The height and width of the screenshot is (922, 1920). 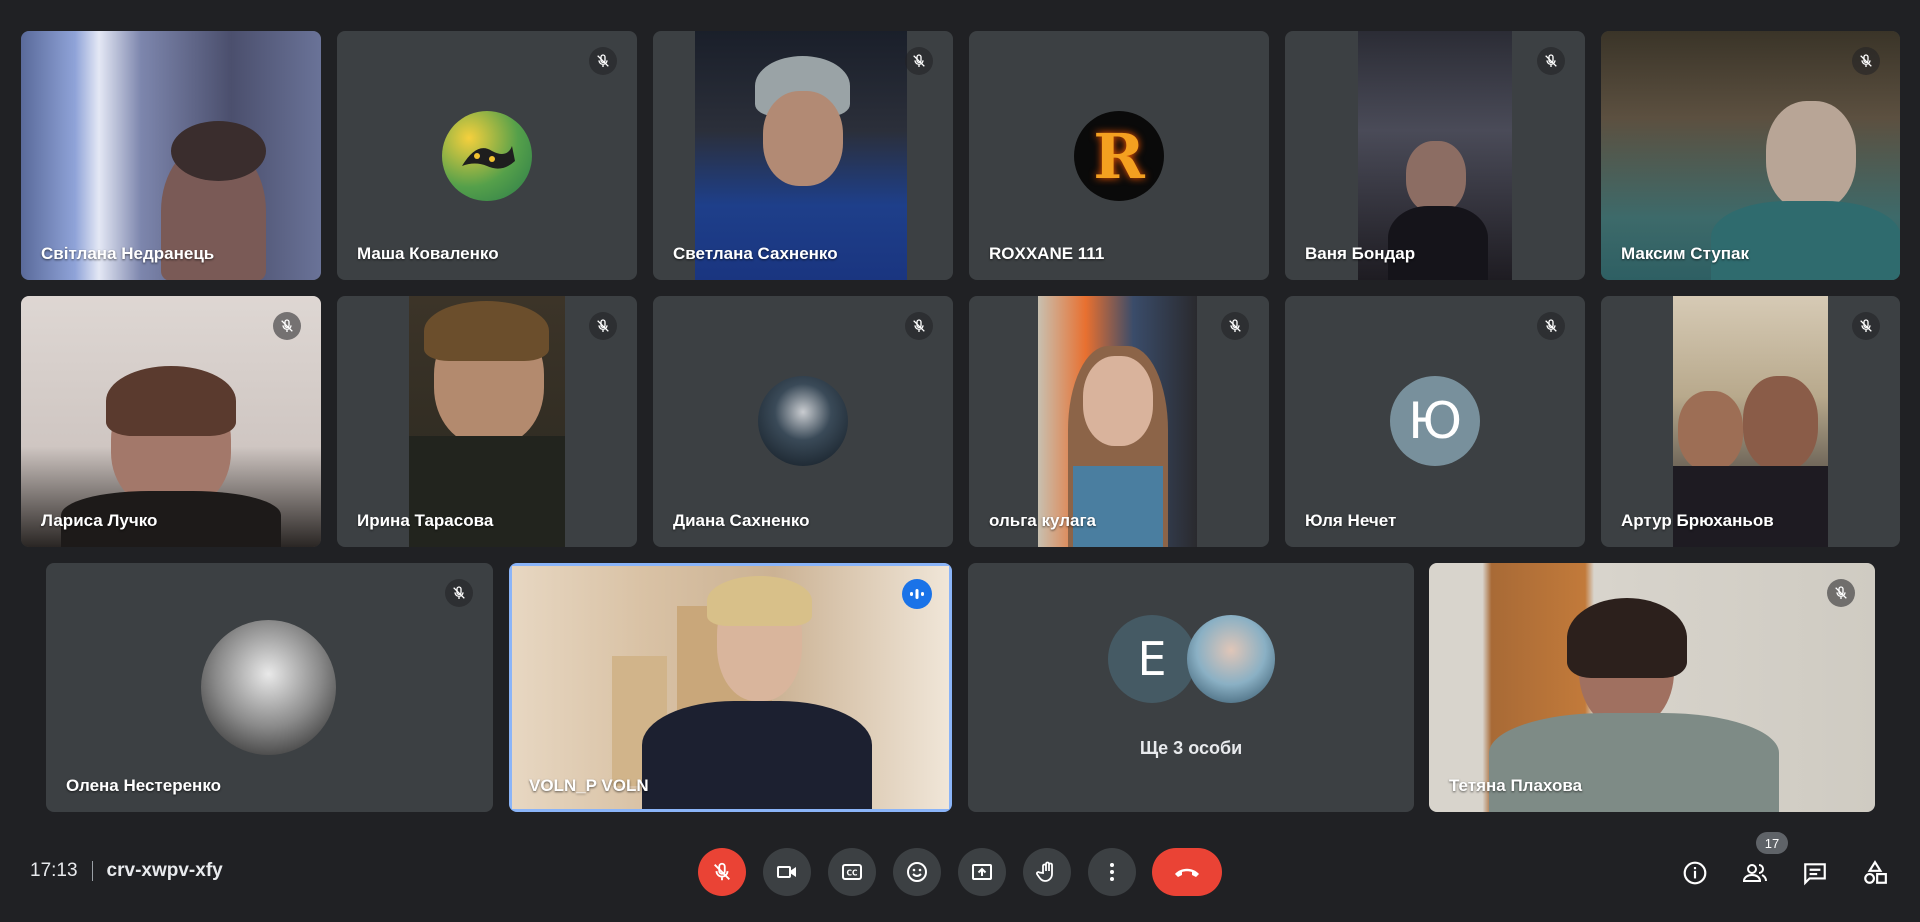 I want to click on participant-tile: Ваня Бондар, so click(x=1435, y=155).